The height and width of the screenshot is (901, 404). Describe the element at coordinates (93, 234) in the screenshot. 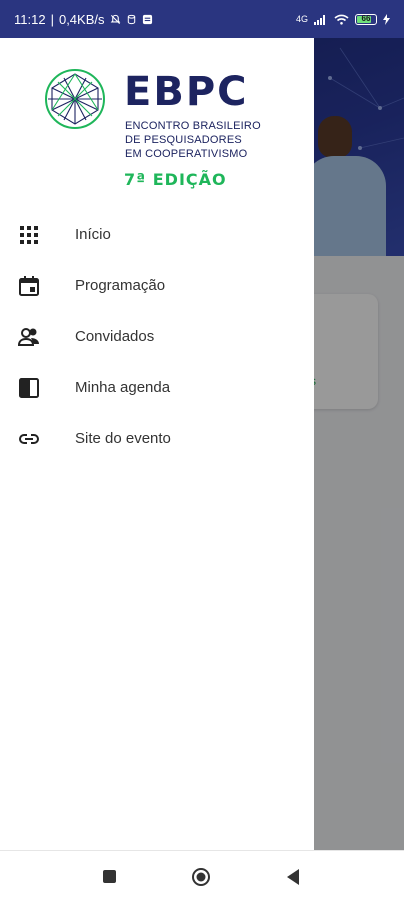

I see `menu-label: Início` at that location.